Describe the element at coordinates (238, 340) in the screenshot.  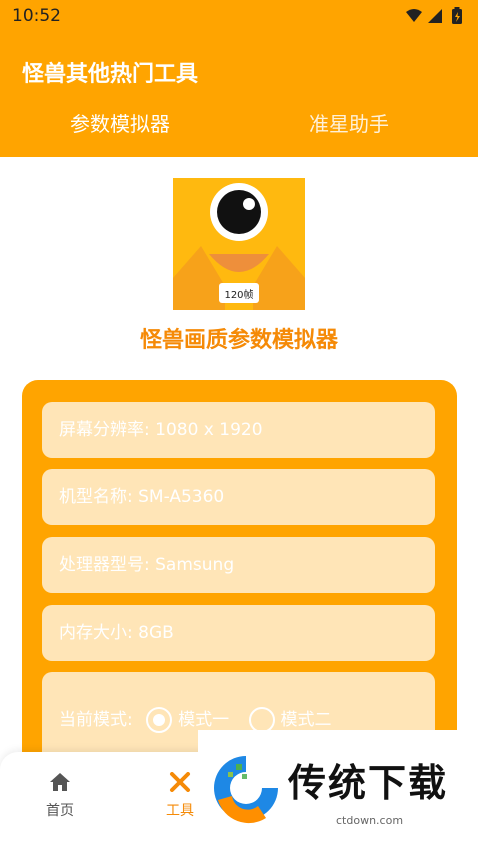
I see `app-name: 怪兽画质参数模拟器` at that location.